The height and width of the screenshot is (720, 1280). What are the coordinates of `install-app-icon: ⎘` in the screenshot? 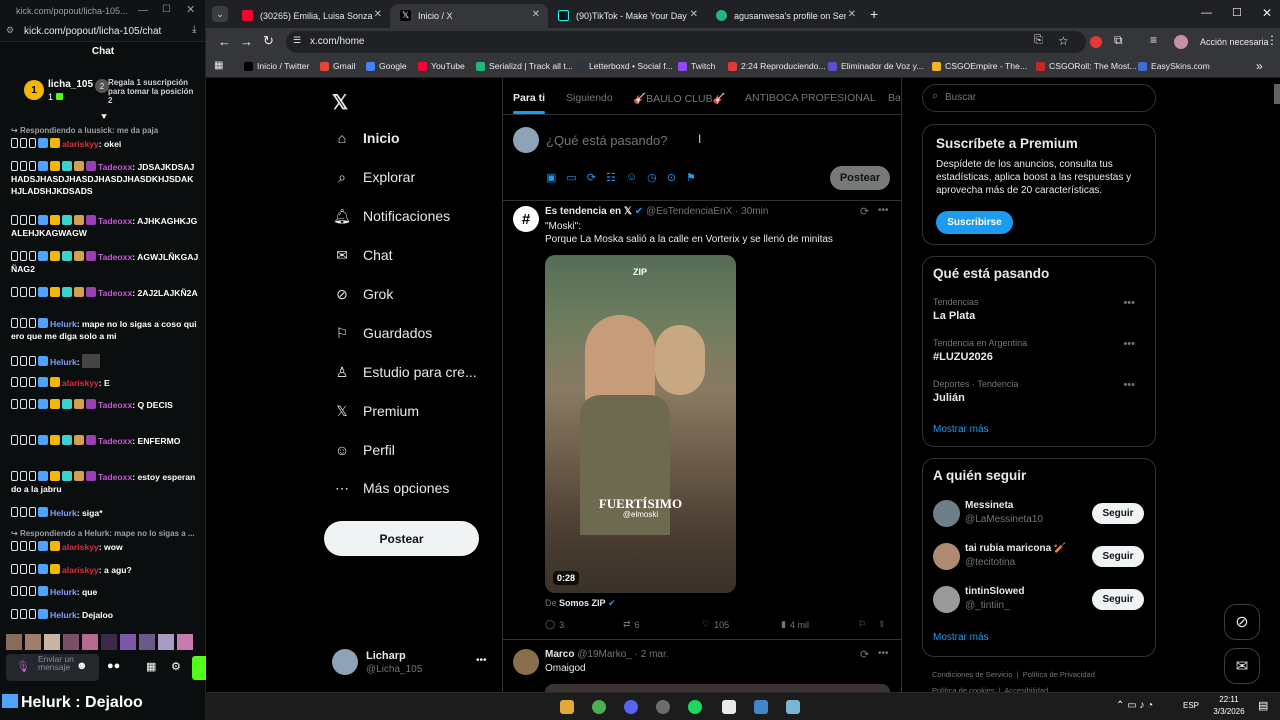 It's located at (1038, 40).